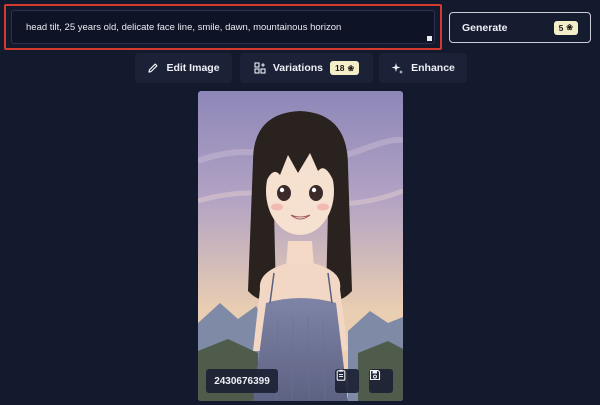 Image resolution: width=600 pixels, height=405 pixels. Describe the element at coordinates (347, 381) in the screenshot. I see `copy-button` at that location.